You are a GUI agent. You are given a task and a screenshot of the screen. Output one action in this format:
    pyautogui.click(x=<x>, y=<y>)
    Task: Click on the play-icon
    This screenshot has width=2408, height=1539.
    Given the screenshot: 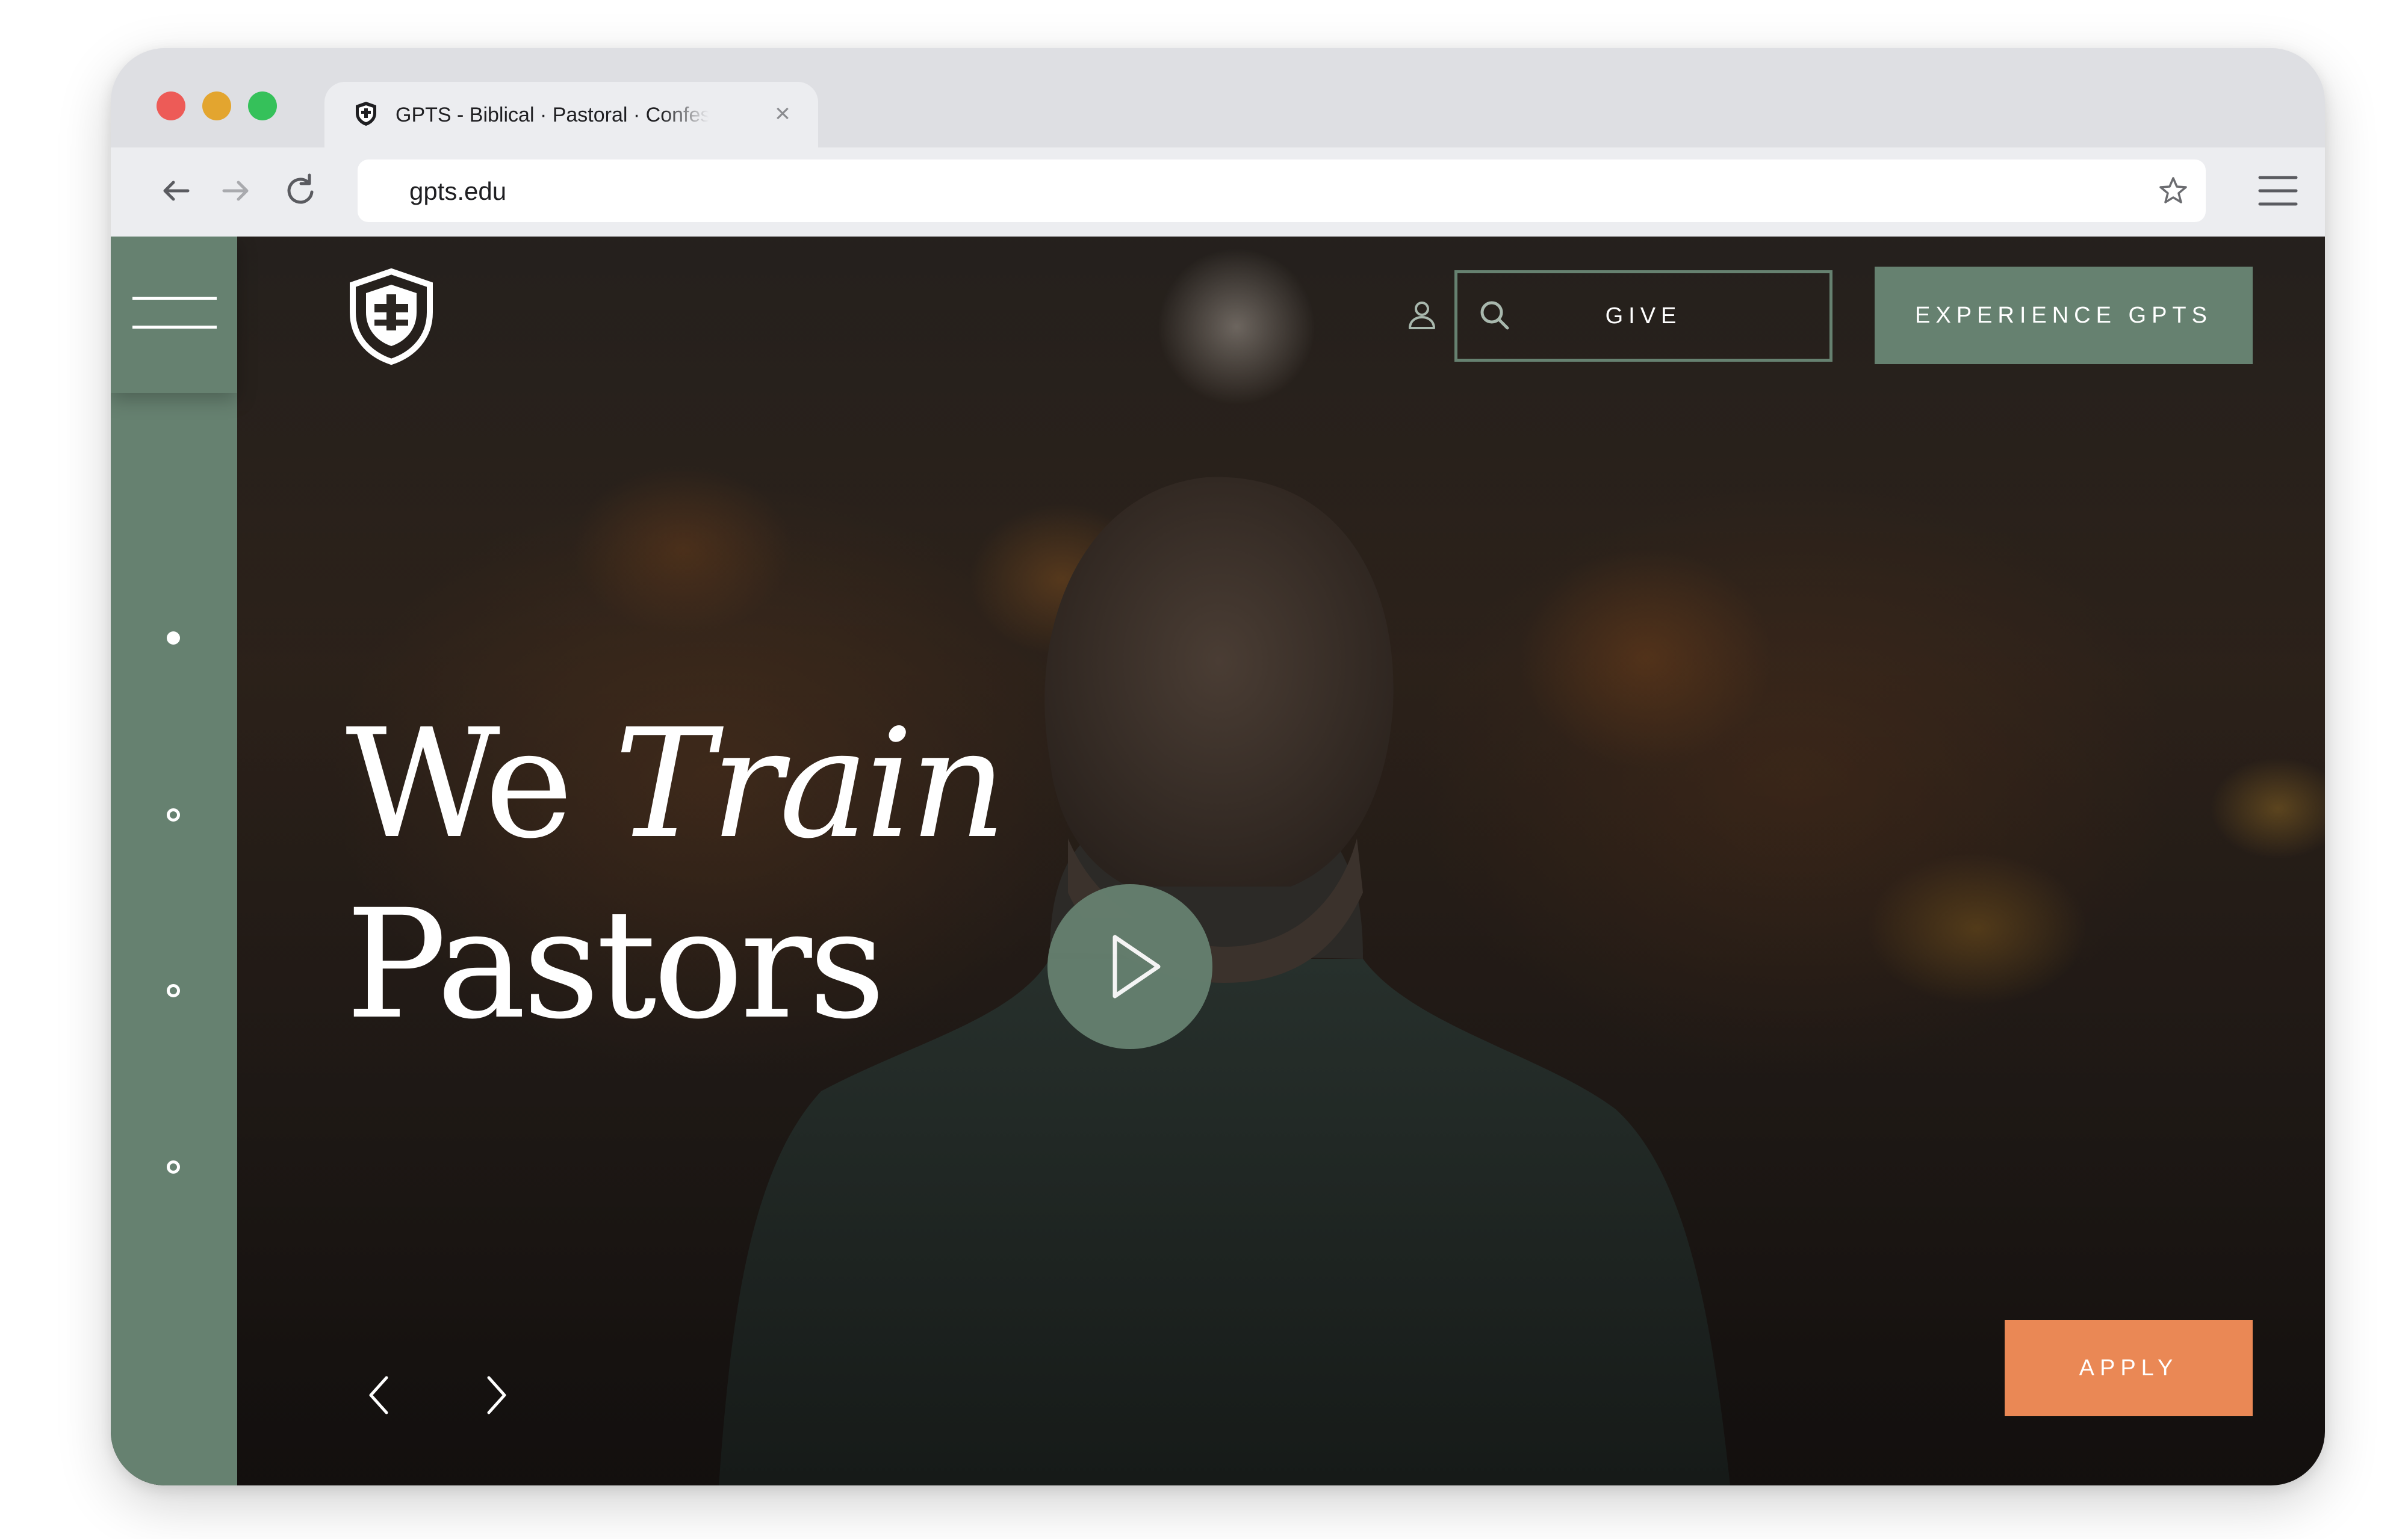 What is the action you would take?
    pyautogui.click(x=1136, y=967)
    